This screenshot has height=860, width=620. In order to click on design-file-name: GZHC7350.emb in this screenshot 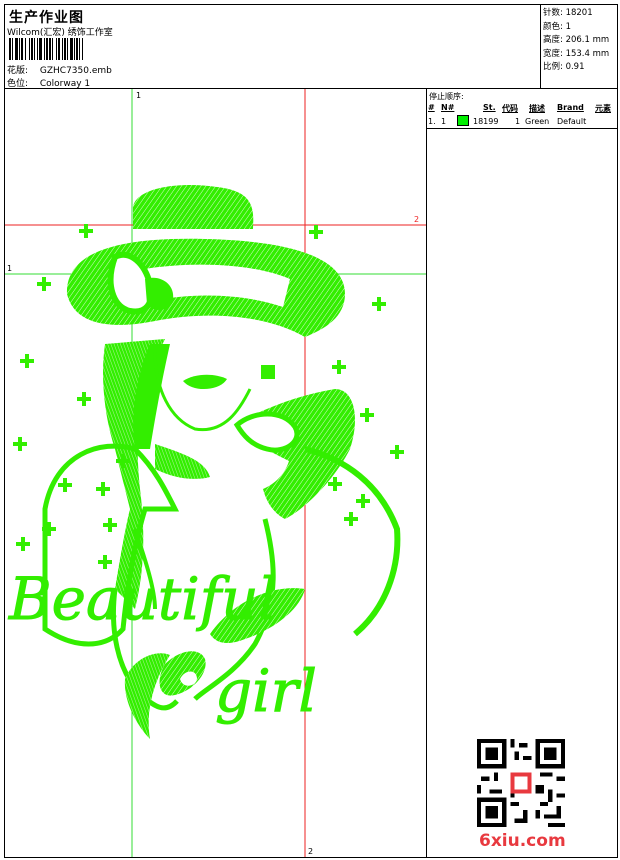, I will do `click(75, 71)`.